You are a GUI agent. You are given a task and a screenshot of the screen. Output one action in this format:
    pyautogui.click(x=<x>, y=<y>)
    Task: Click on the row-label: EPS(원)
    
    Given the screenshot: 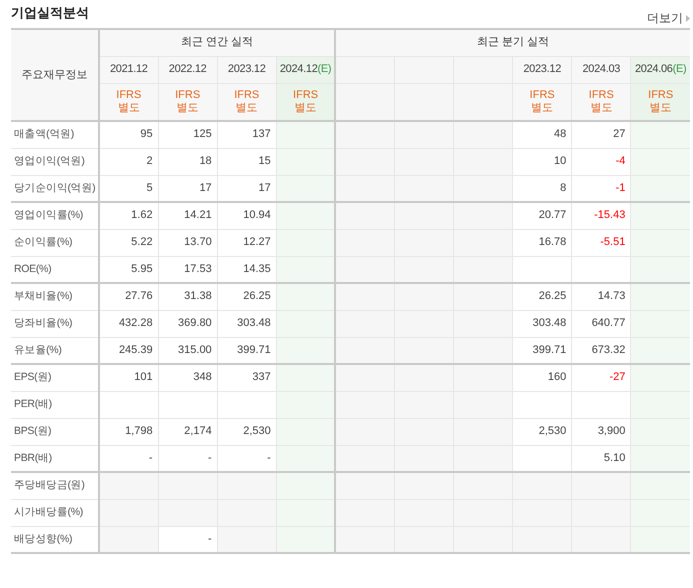 What is the action you would take?
    pyautogui.click(x=55, y=377)
    